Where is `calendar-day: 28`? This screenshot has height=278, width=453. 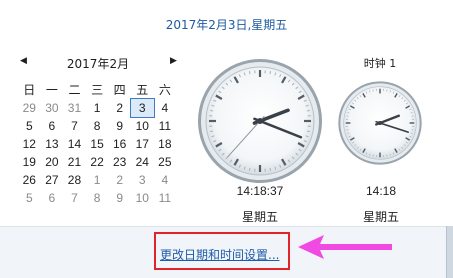
calendar-day: 28 is located at coordinates (74, 180).